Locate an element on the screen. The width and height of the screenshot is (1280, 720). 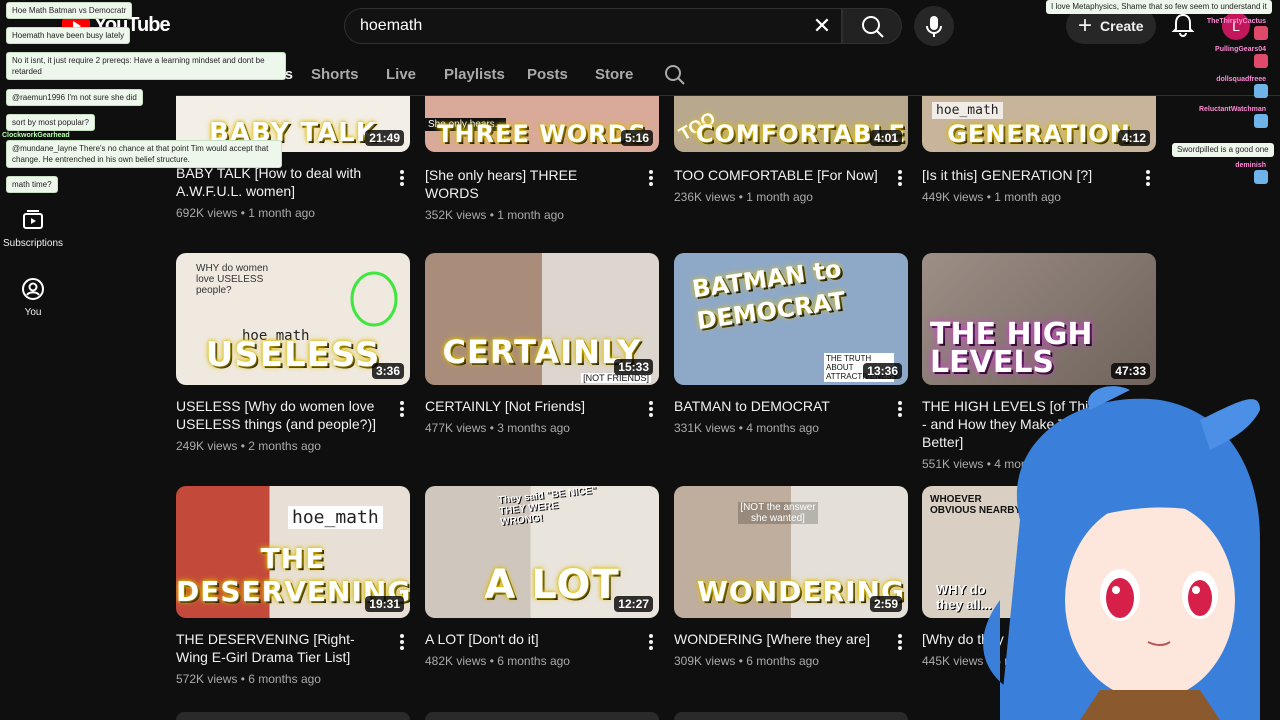
video-title: TOO COMFORTABLE [For Now] is located at coordinates (791, 175).